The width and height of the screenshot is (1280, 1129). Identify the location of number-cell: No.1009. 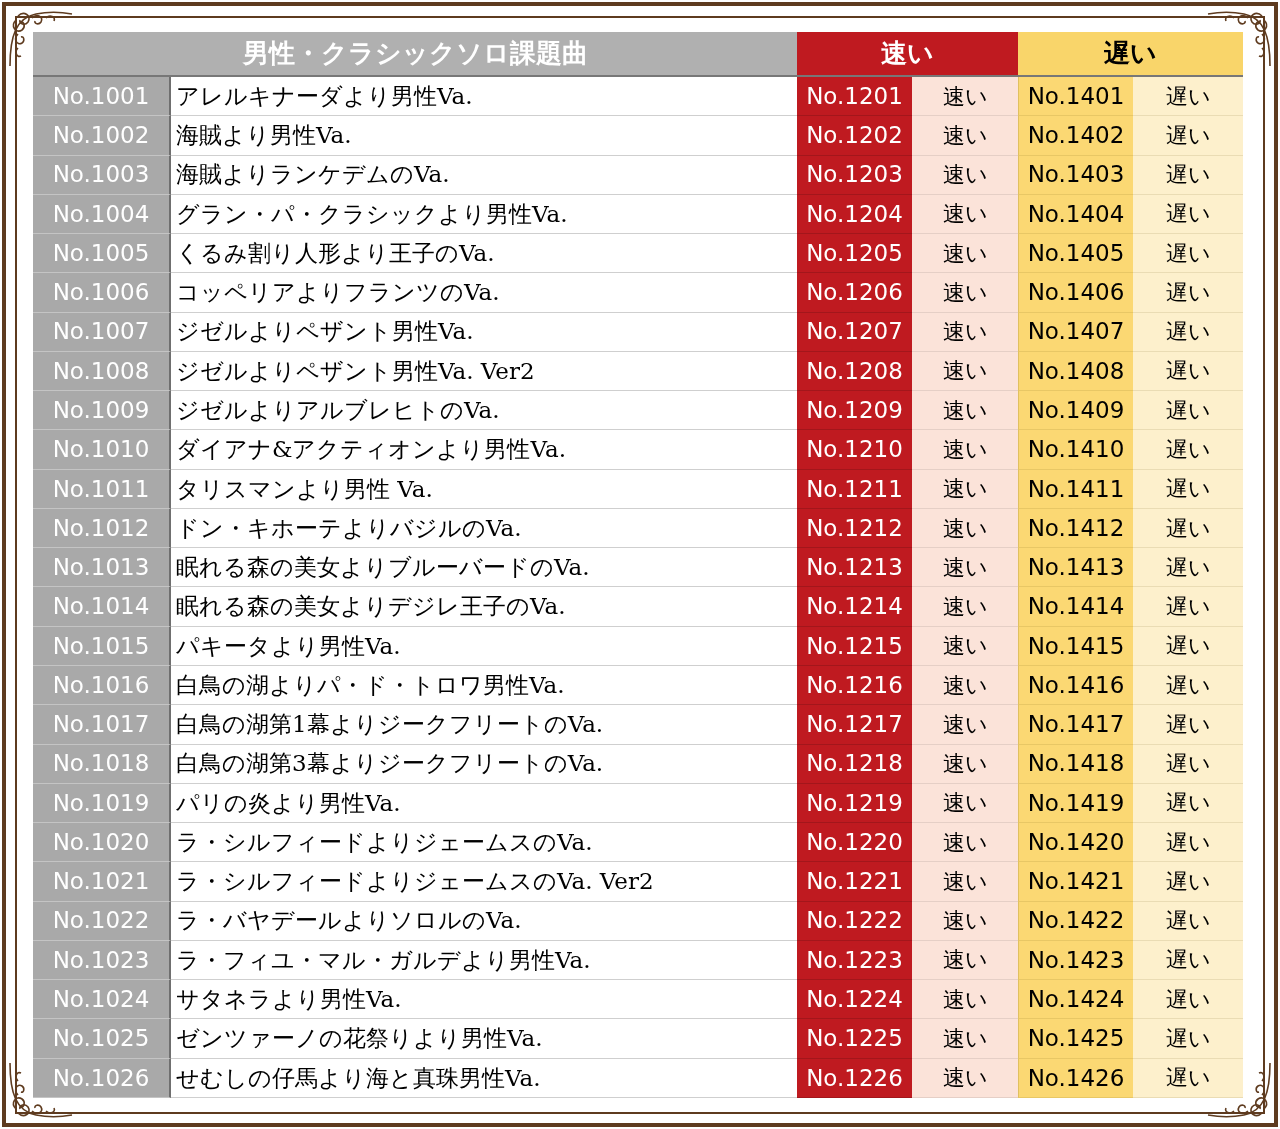
(102, 411).